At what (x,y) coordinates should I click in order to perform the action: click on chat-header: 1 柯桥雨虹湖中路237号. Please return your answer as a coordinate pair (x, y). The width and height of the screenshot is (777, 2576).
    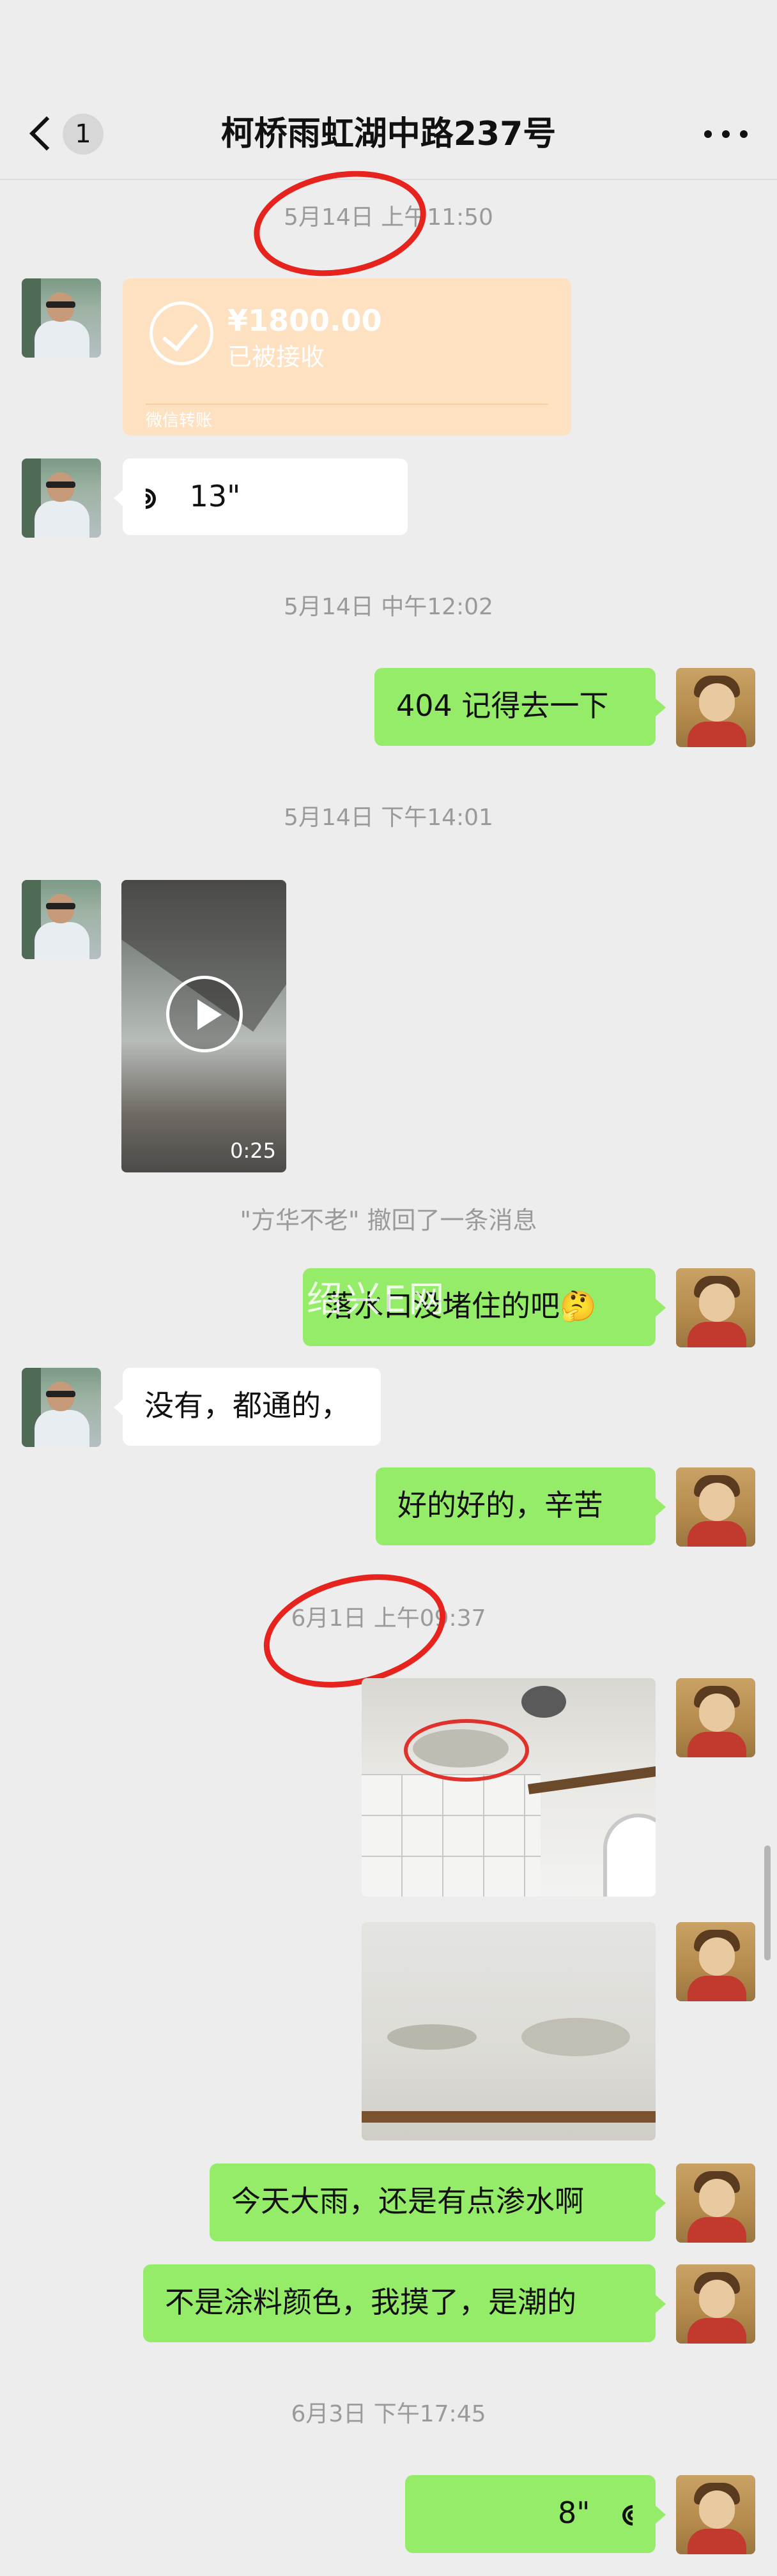
    Looking at the image, I should click on (388, 90).